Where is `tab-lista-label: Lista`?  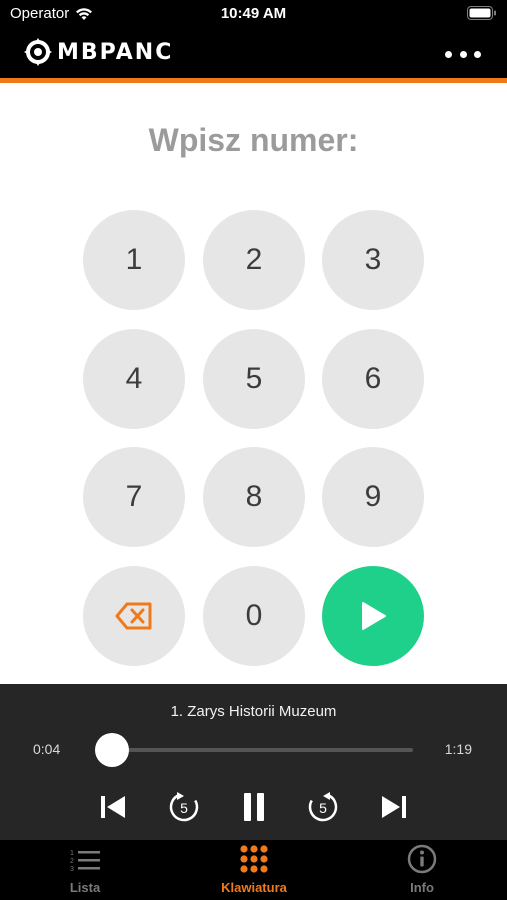 tab-lista-label: Lista is located at coordinates (85, 887).